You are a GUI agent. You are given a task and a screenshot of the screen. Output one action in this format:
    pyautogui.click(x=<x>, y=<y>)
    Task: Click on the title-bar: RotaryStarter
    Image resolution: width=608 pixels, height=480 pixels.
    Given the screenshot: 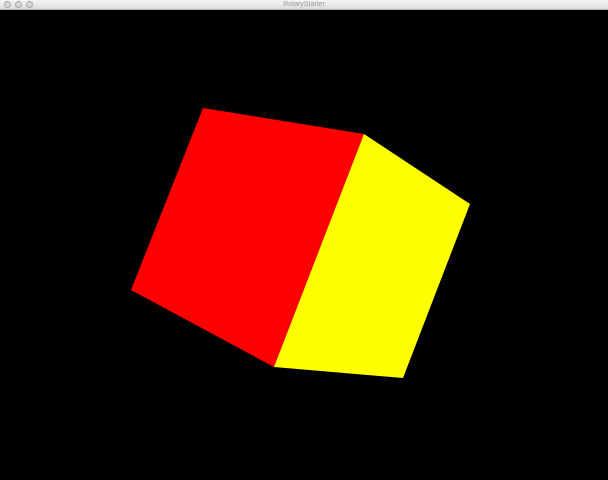 What is the action you would take?
    pyautogui.click(x=304, y=5)
    